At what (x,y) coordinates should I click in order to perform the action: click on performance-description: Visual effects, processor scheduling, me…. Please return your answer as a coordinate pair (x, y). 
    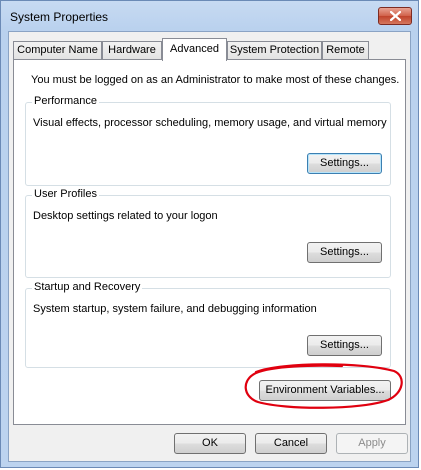
    Looking at the image, I should click on (210, 123).